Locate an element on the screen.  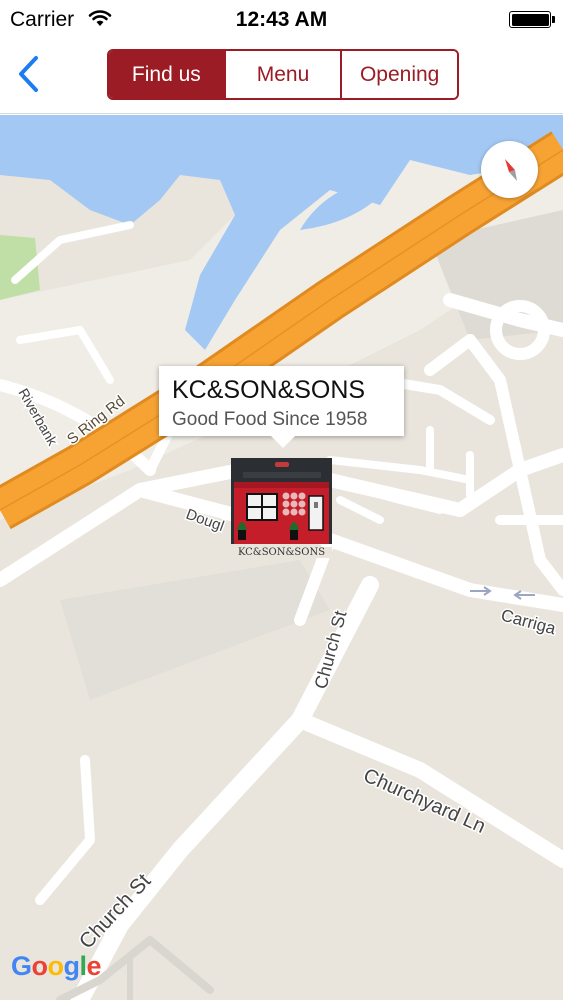
compass-button is located at coordinates (509, 169).